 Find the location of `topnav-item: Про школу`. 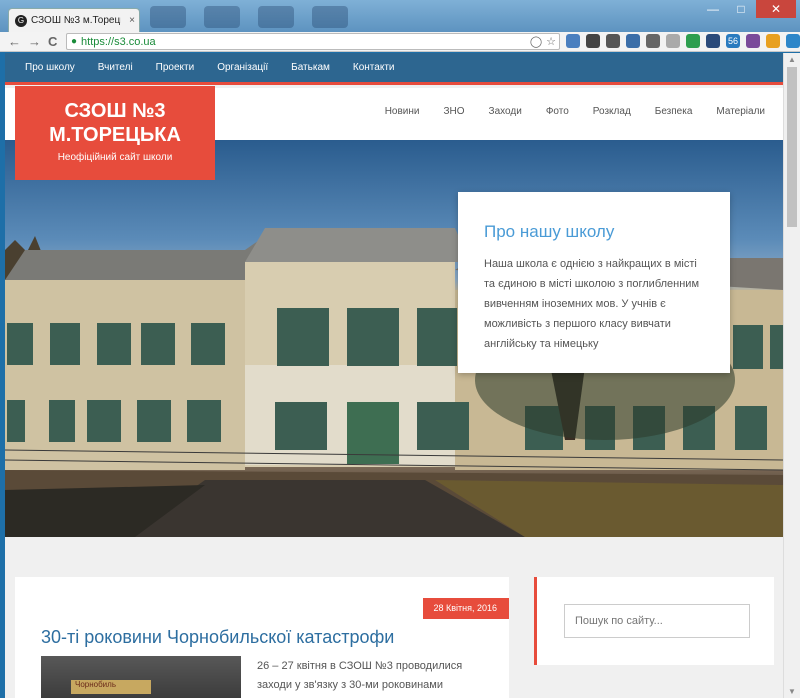

topnav-item: Про школу is located at coordinates (50, 67).